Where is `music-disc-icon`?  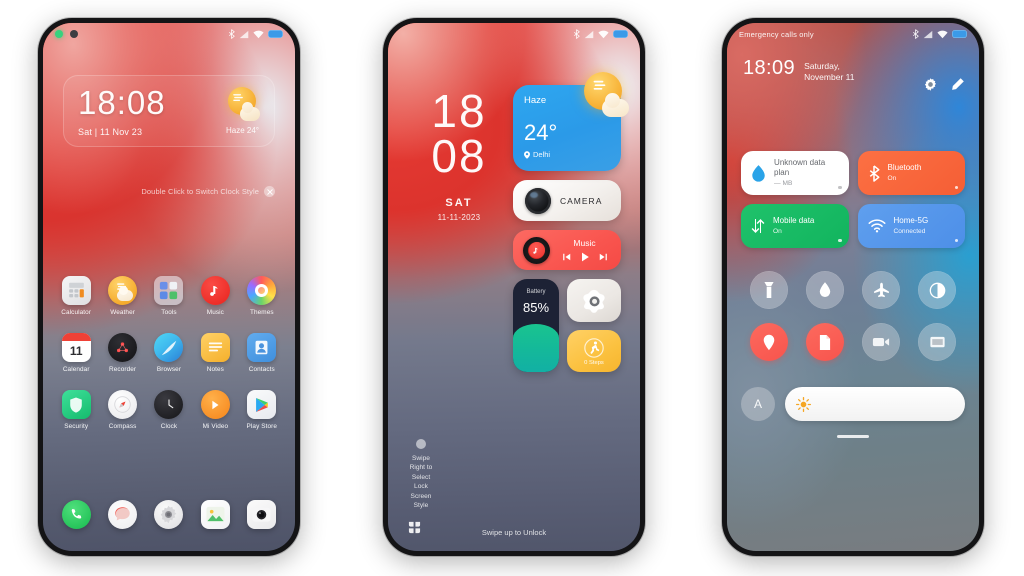
music-disc-icon is located at coordinates (536, 250).